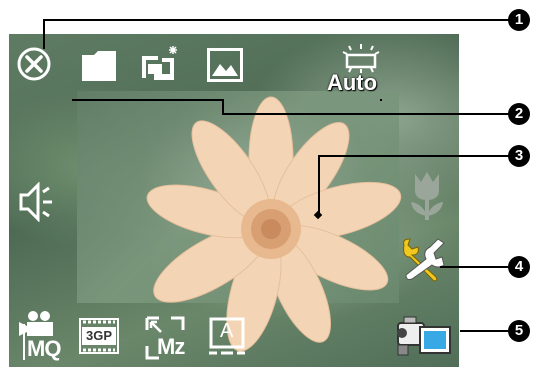 Image resolution: width=533 pixels, height=367 pixels. I want to click on video-quality-label: MQ, so click(44, 348).